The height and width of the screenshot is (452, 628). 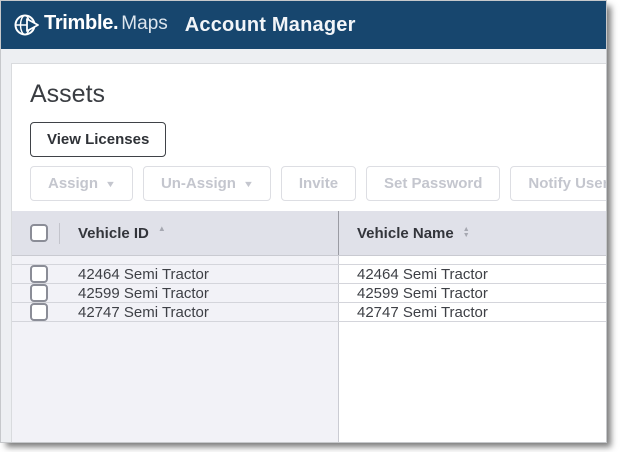 I want to click on vehicle-id-cell: 42599 Semi Tractor, so click(x=199, y=293).